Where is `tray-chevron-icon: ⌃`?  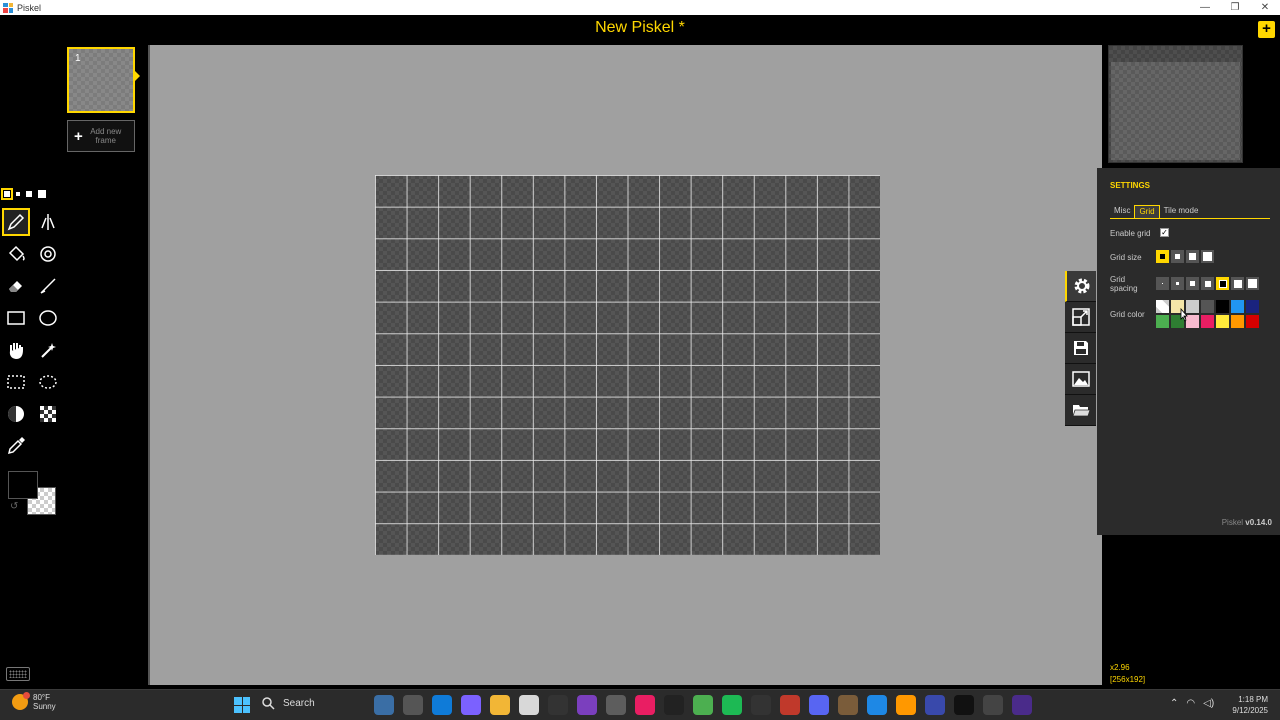 tray-chevron-icon: ⌃ is located at coordinates (1174, 703).